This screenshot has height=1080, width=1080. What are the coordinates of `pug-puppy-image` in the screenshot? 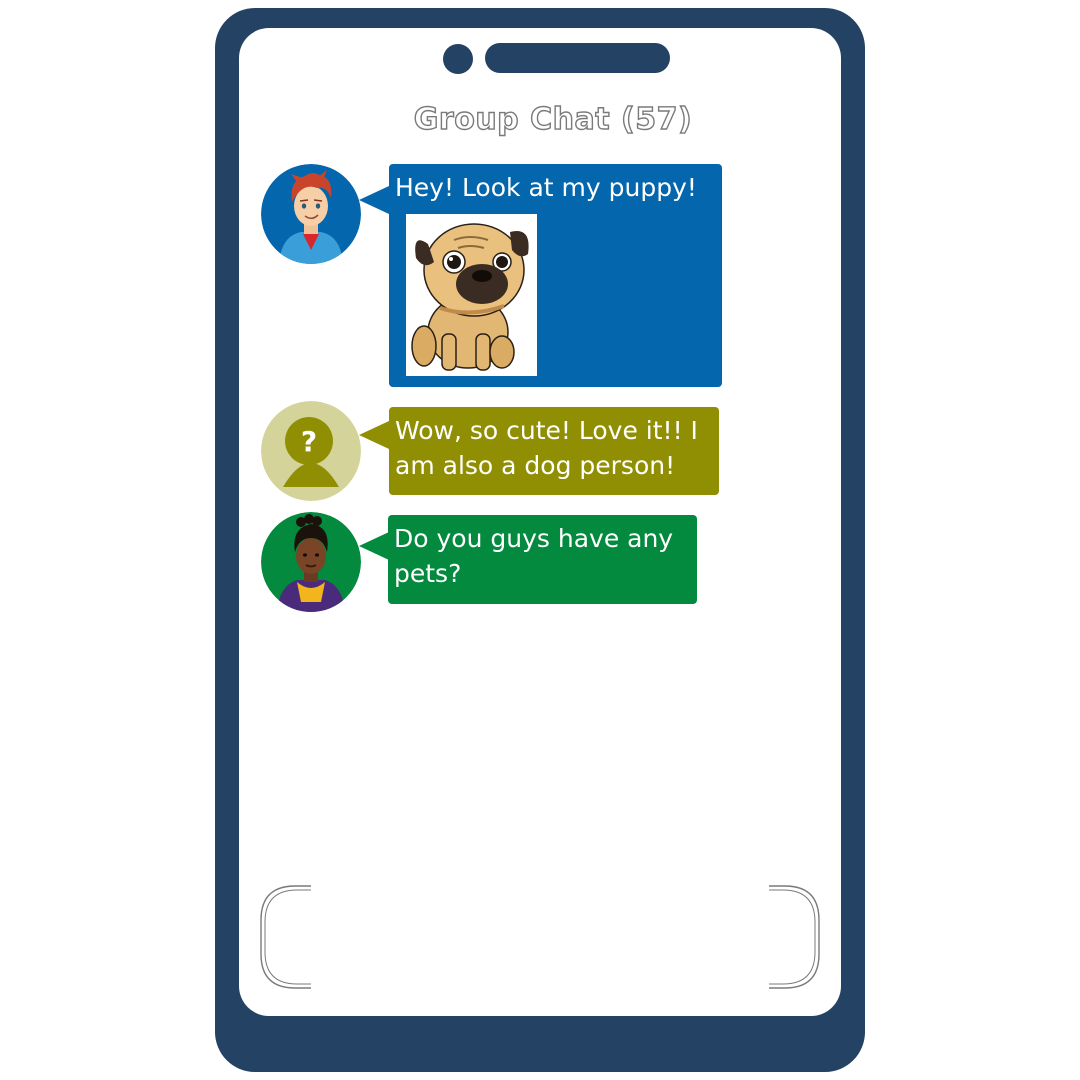 It's located at (471, 295).